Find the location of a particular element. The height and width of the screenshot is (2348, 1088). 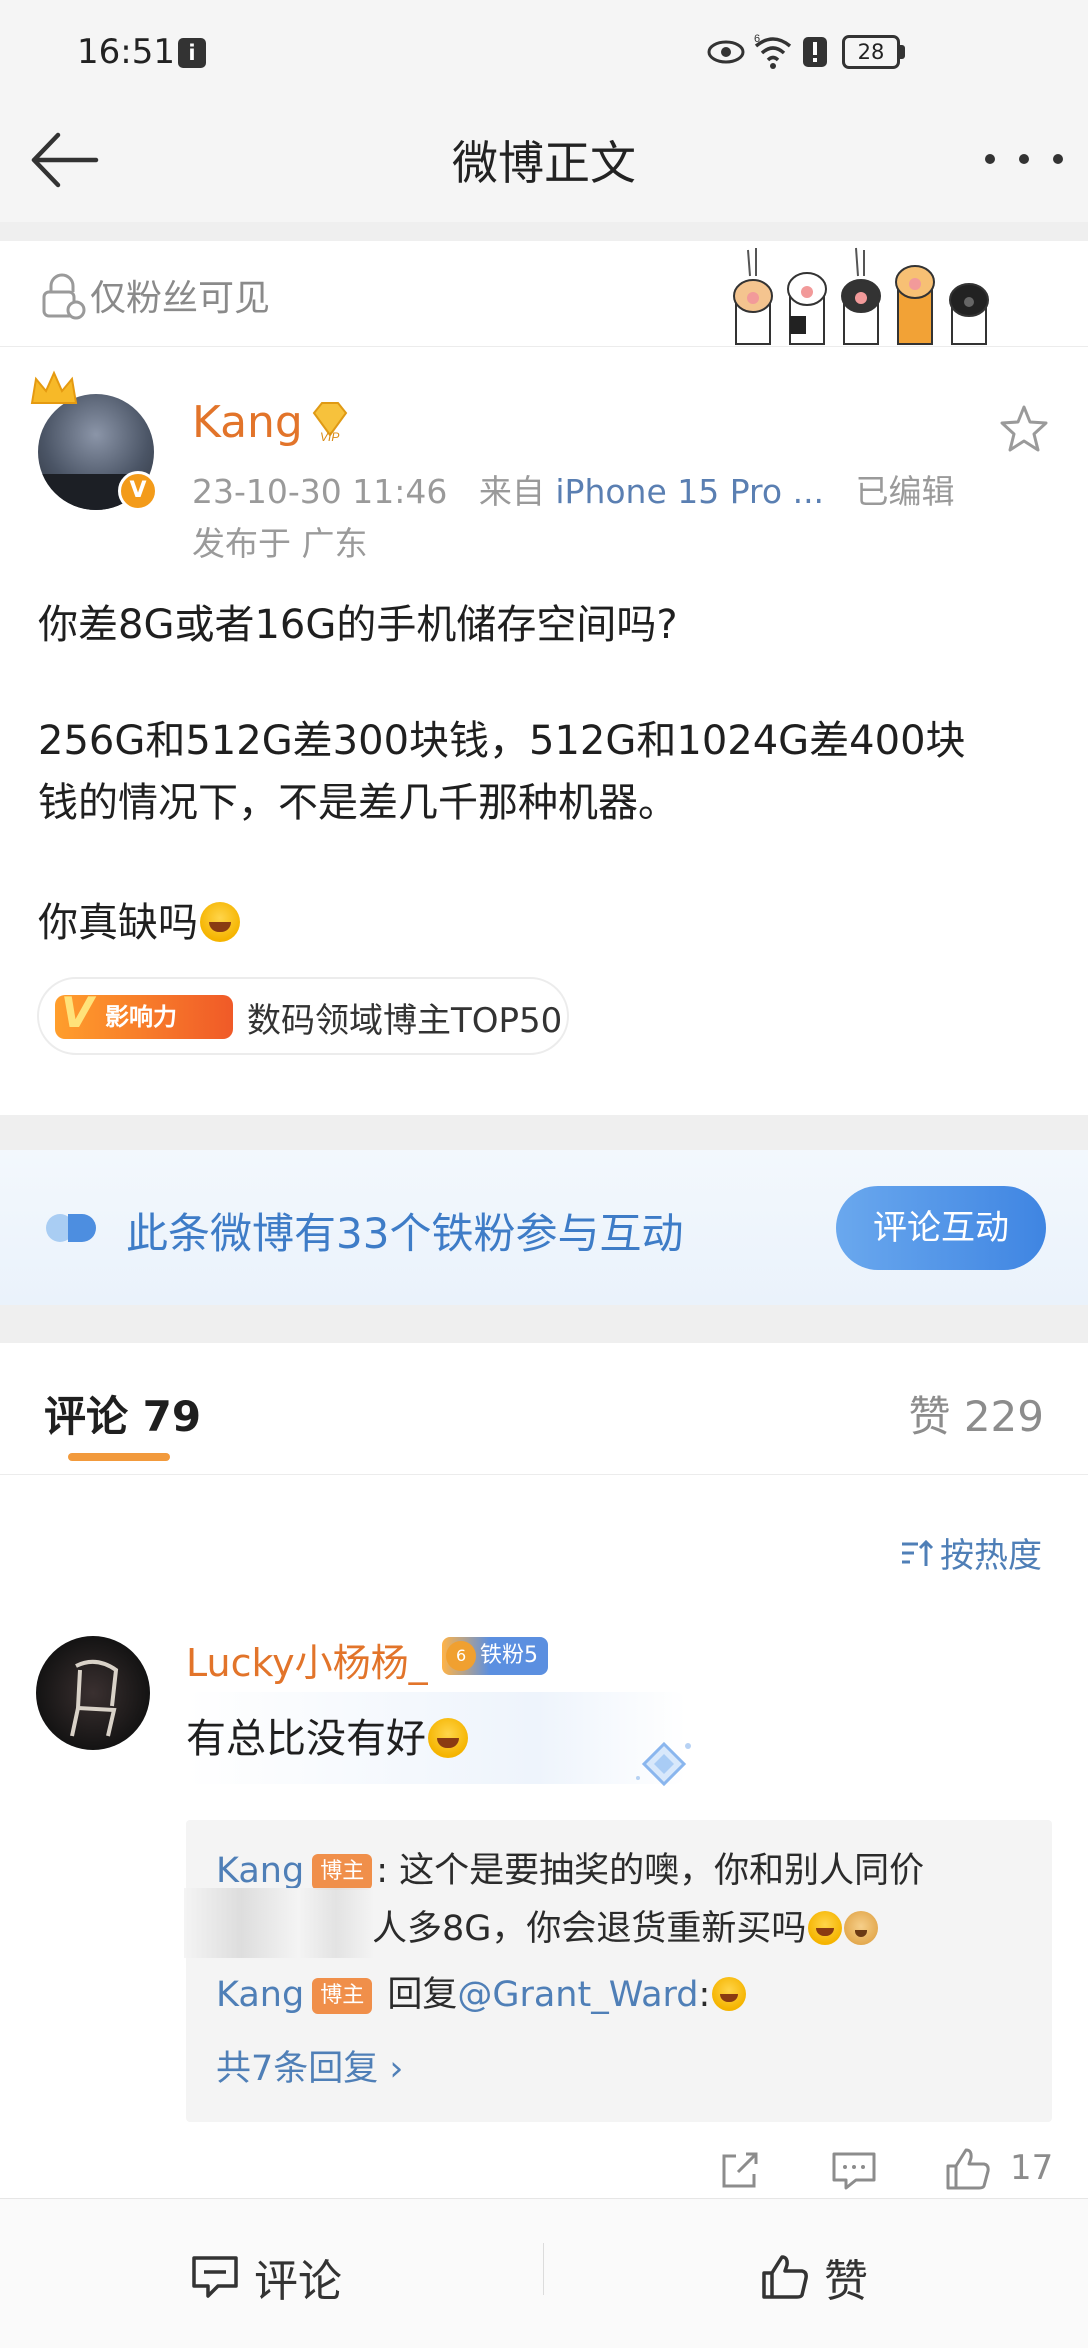

influence-tag: 影响力 数码领域博主TOP50 is located at coordinates (303, 1016).